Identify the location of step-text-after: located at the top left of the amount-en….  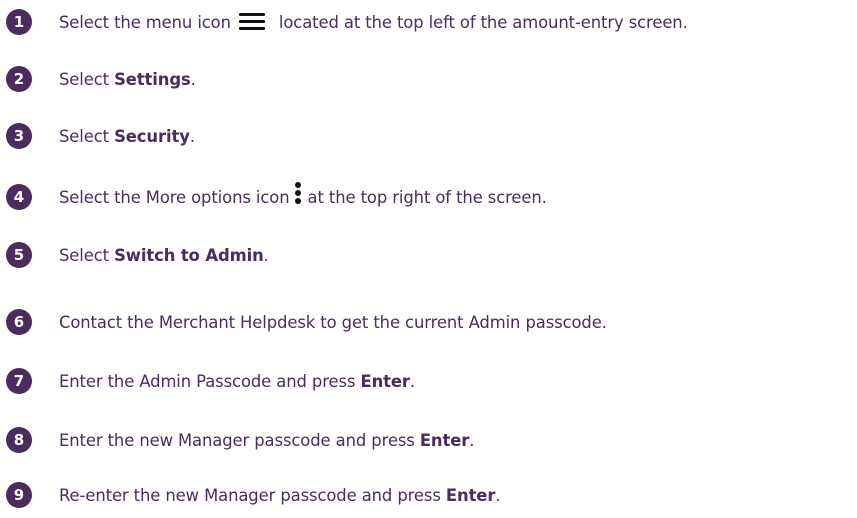
(483, 22).